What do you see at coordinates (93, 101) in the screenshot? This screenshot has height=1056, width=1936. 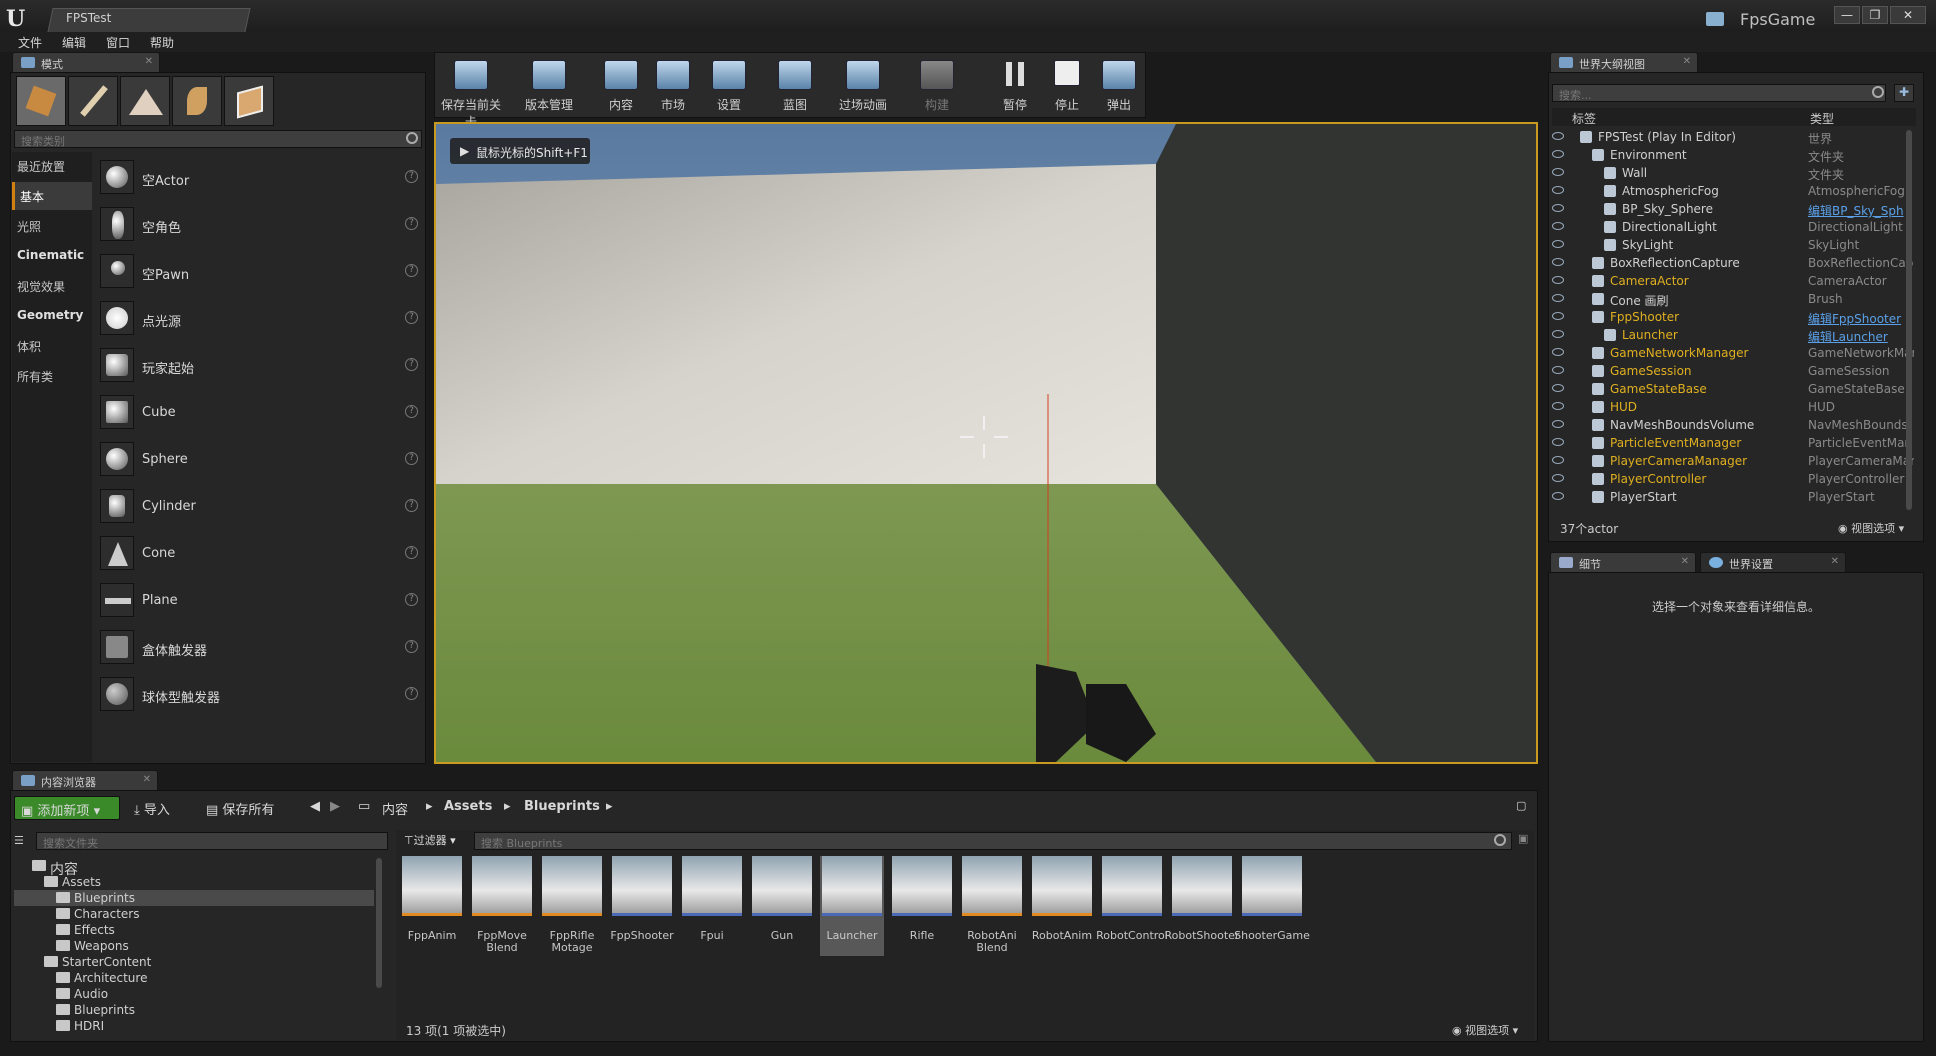 I see `mode-paint-button` at bounding box center [93, 101].